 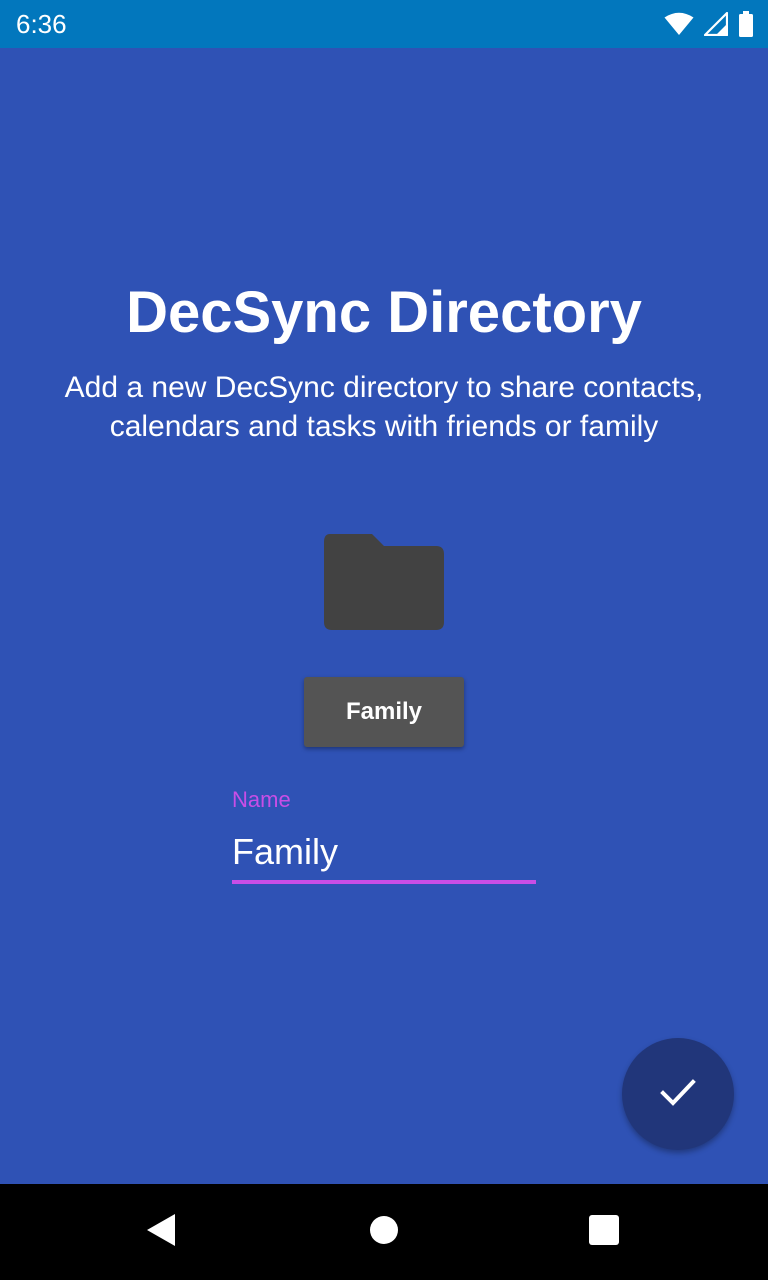 I want to click on wifi-icon, so click(x=679, y=24).